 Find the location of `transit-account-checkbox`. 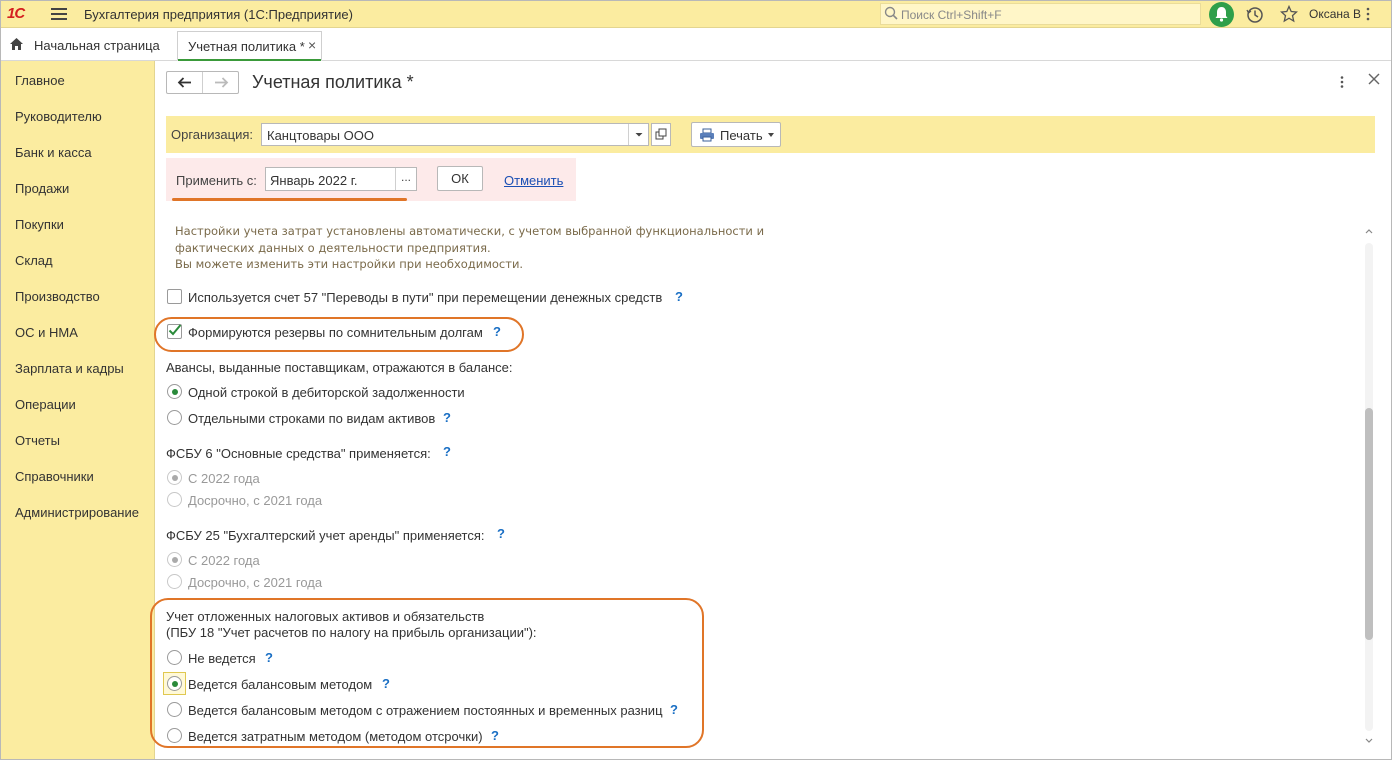

transit-account-checkbox is located at coordinates (174, 296).